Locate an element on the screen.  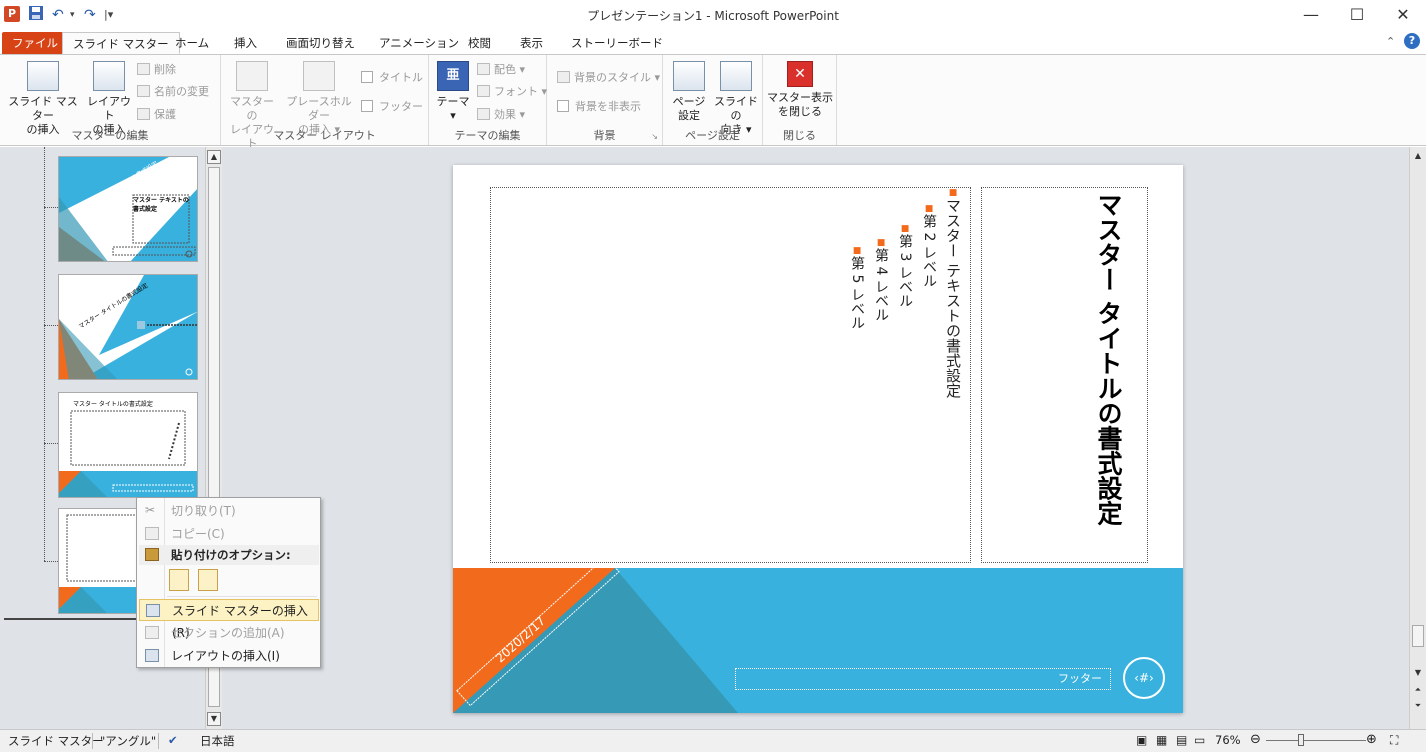
minimize-button: — is located at coordinates (1311, 15).